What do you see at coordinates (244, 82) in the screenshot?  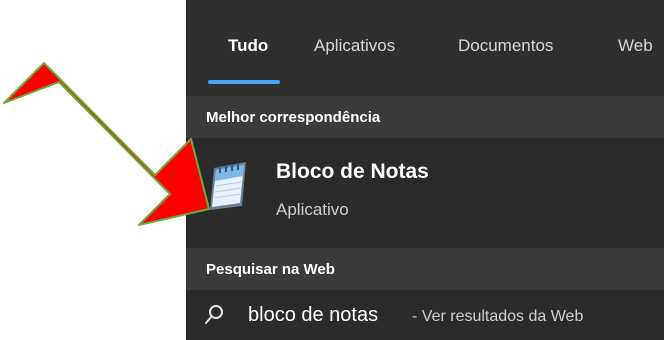 I see `active-tab-indicator` at bounding box center [244, 82].